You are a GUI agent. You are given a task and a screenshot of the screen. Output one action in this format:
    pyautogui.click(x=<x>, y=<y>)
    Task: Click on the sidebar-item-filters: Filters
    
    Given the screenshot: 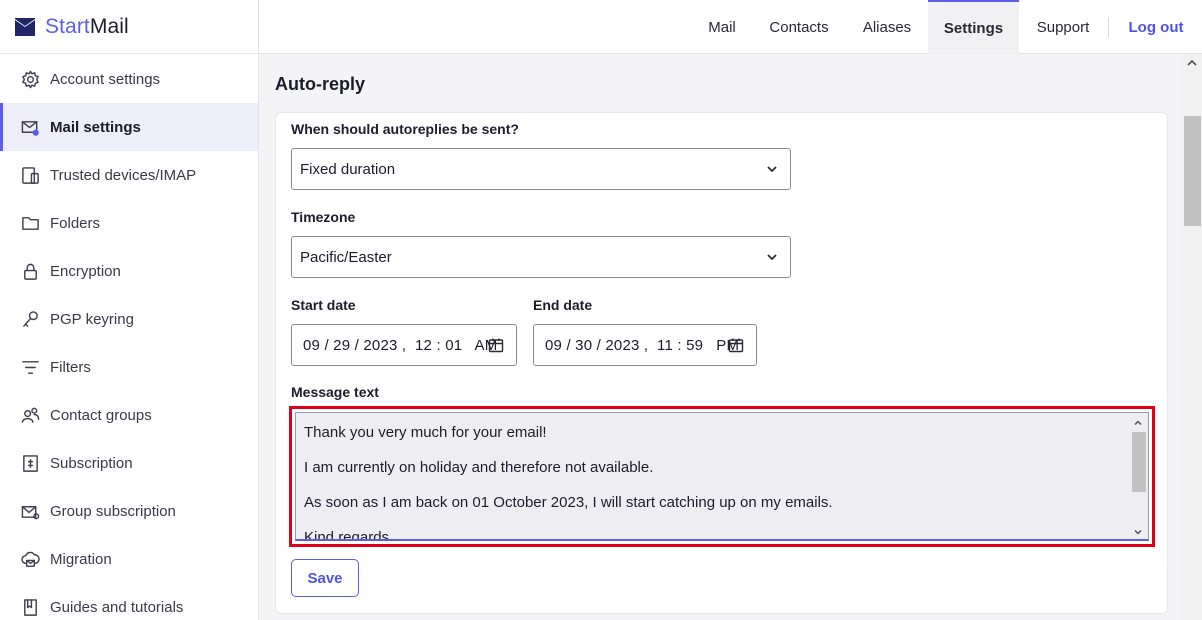 What is the action you would take?
    pyautogui.click(x=129, y=367)
    